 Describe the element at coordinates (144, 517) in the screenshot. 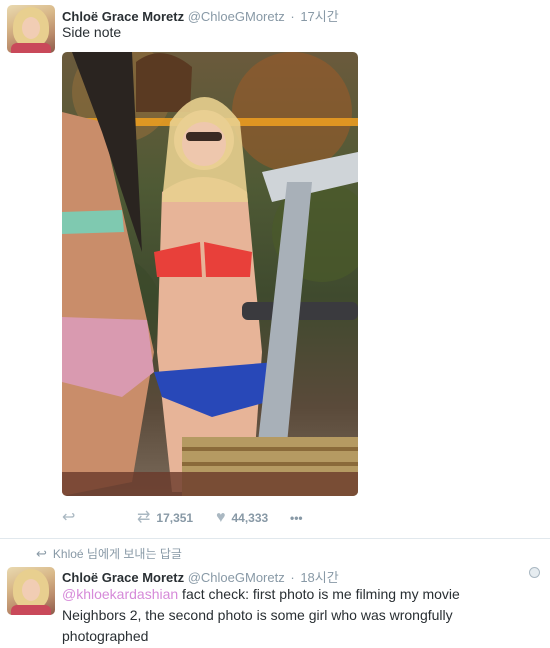

I see `retweet-icon: ⇄` at that location.